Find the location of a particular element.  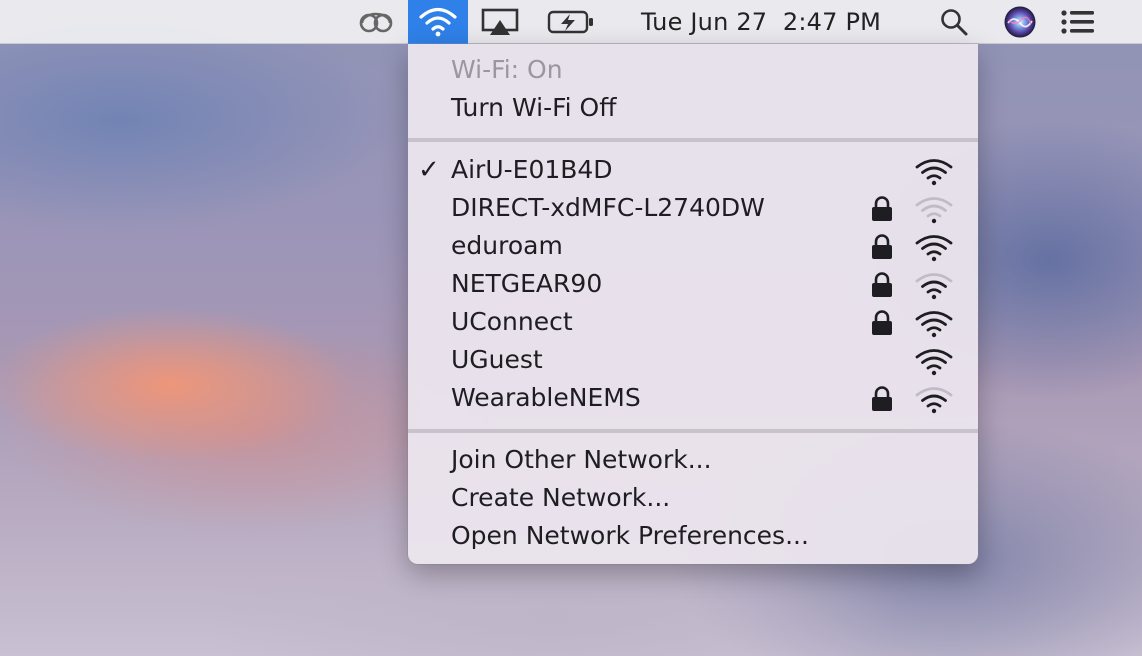

creative-cloud-icon is located at coordinates (376, 22).